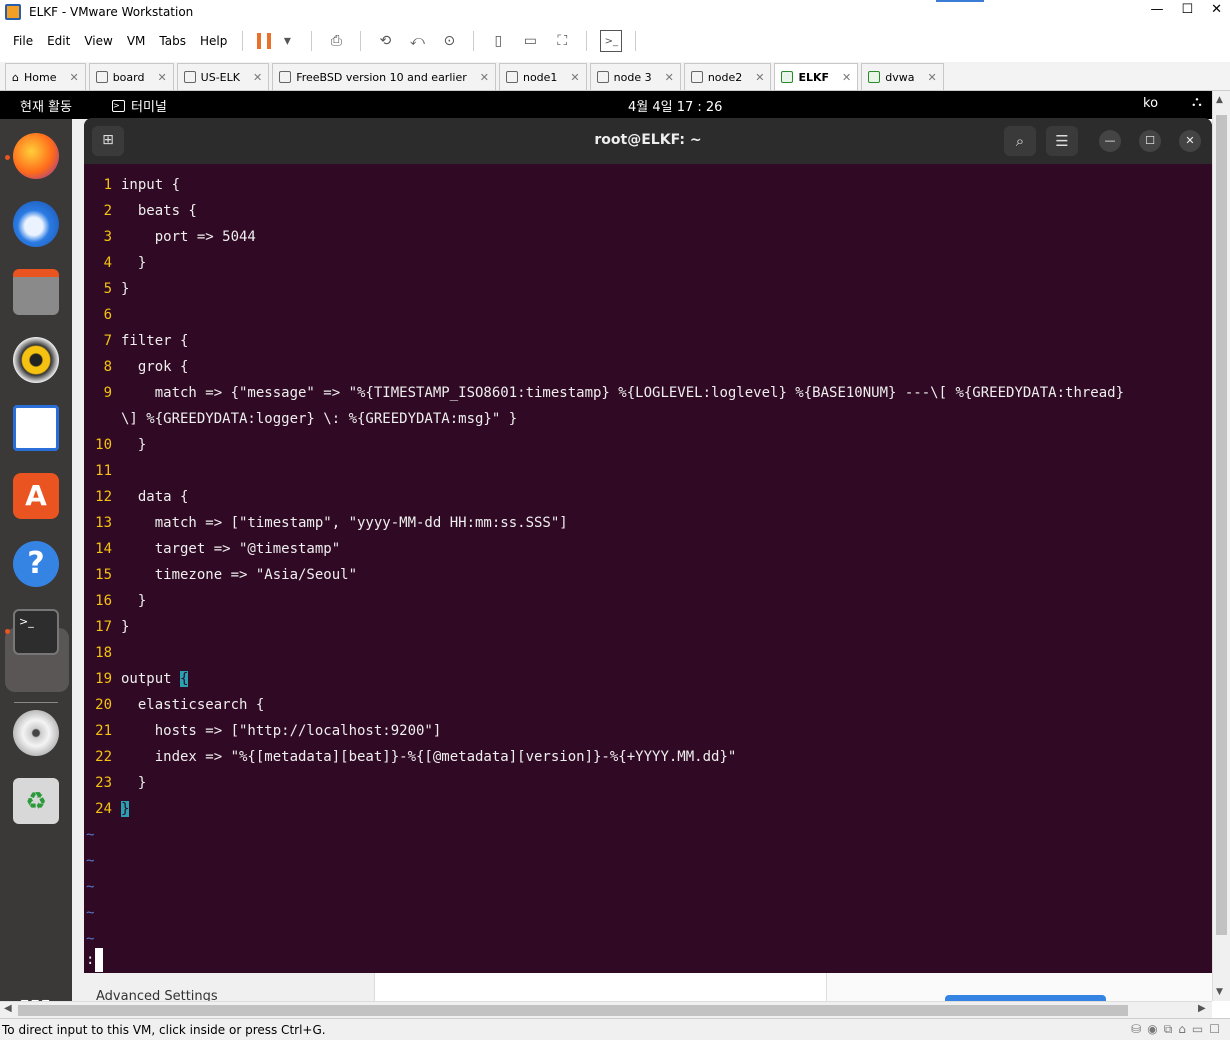  I want to click on tab-freebsd: FreeBSD version 10 and earlier ✕, so click(384, 76).